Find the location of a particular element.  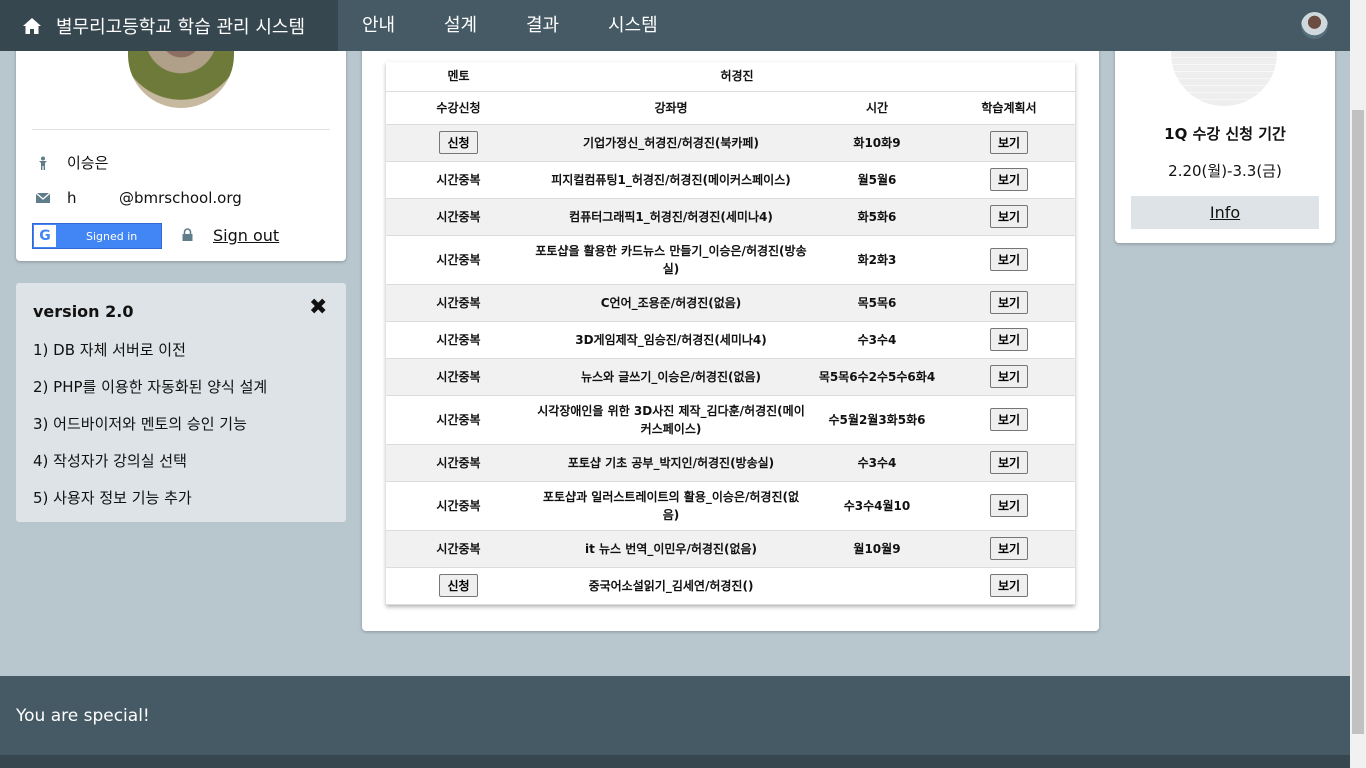

enrollment-period-card: 1Q 수강 신청 기간 2.20(월)-3.3(금) Info is located at coordinates (1225, 131).